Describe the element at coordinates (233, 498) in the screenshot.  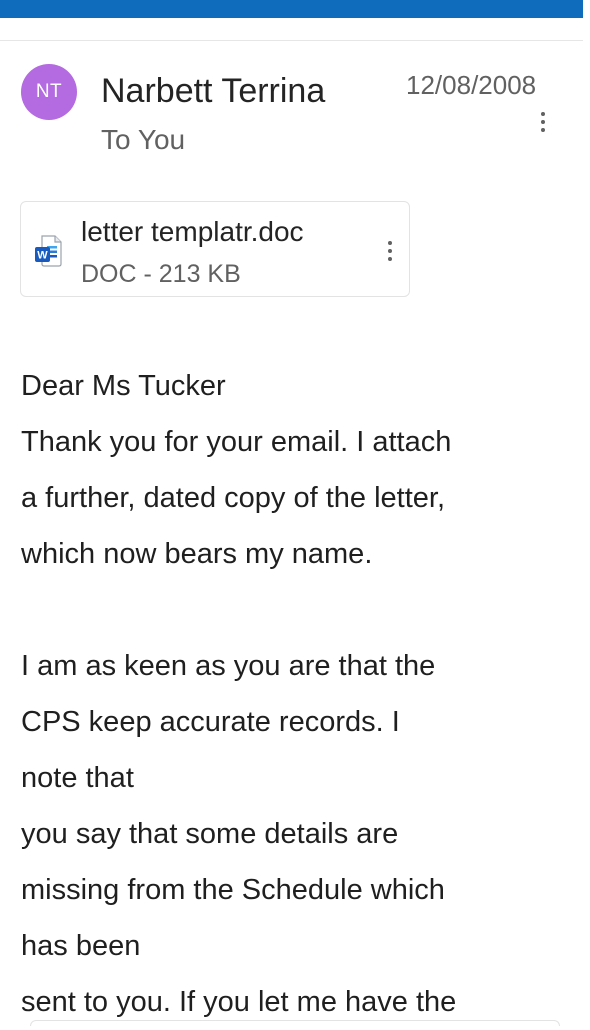
I see `body-line: a further, dated copy of the letter,` at that location.